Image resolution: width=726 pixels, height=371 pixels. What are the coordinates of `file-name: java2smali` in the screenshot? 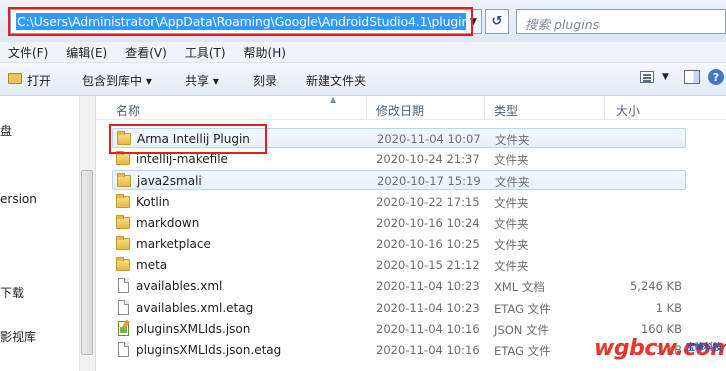 It's located at (169, 181).